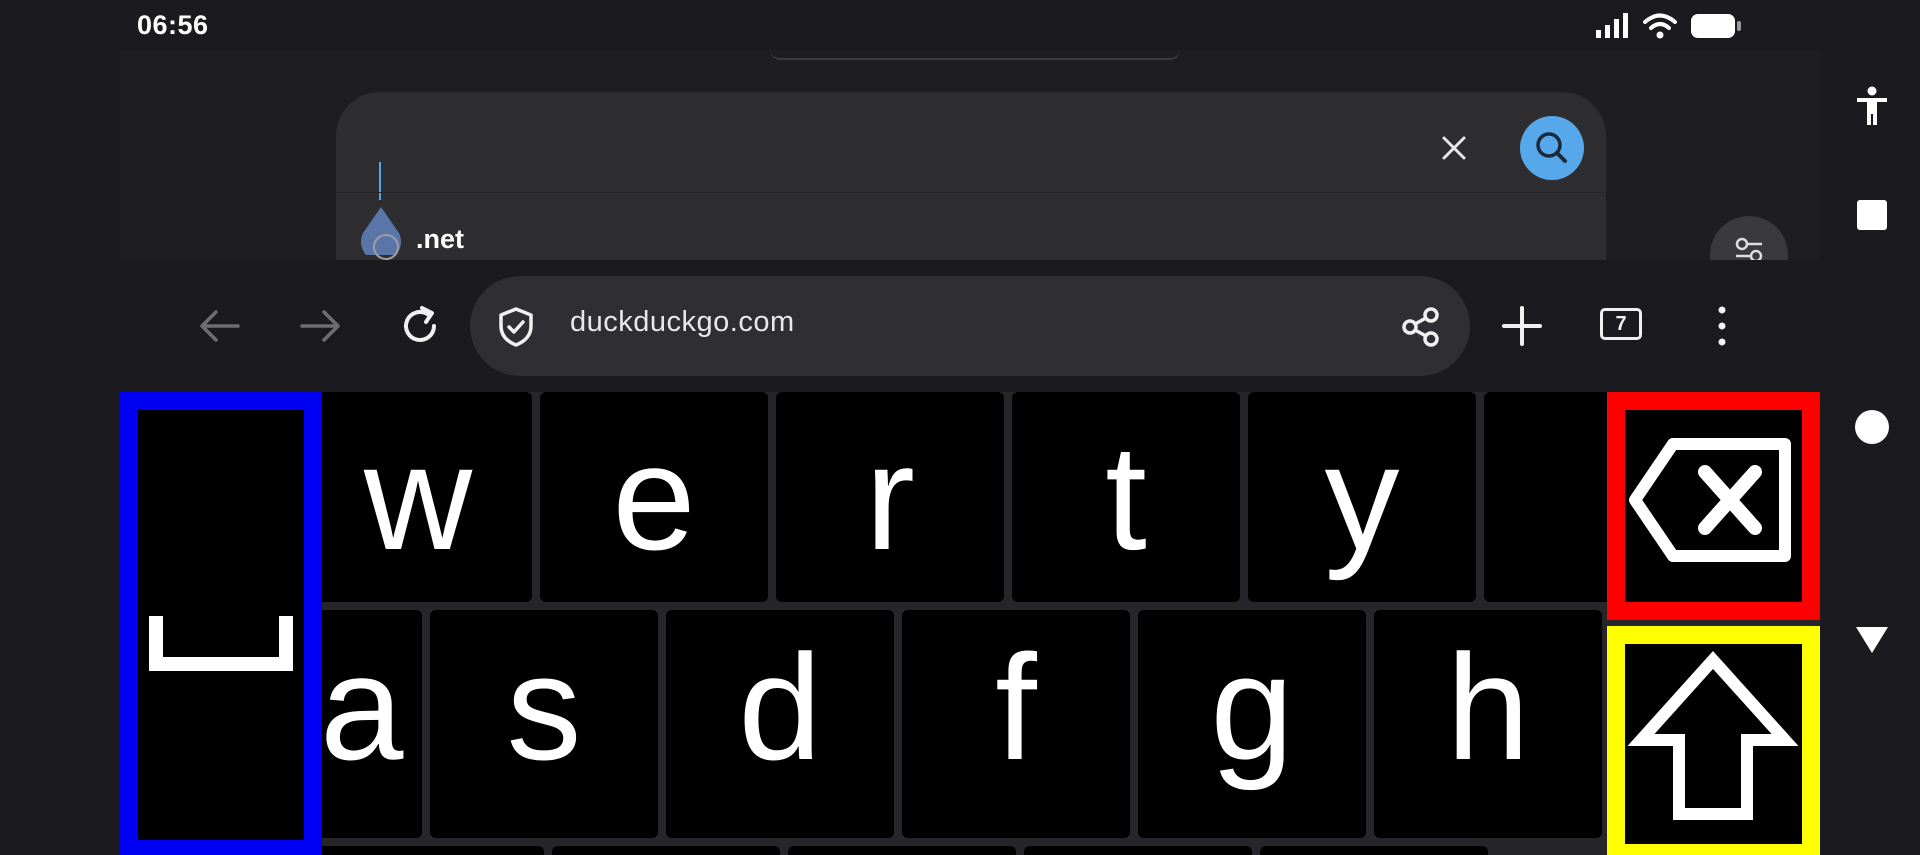  Describe the element at coordinates (420, 328) in the screenshot. I see `reload-icon` at that location.